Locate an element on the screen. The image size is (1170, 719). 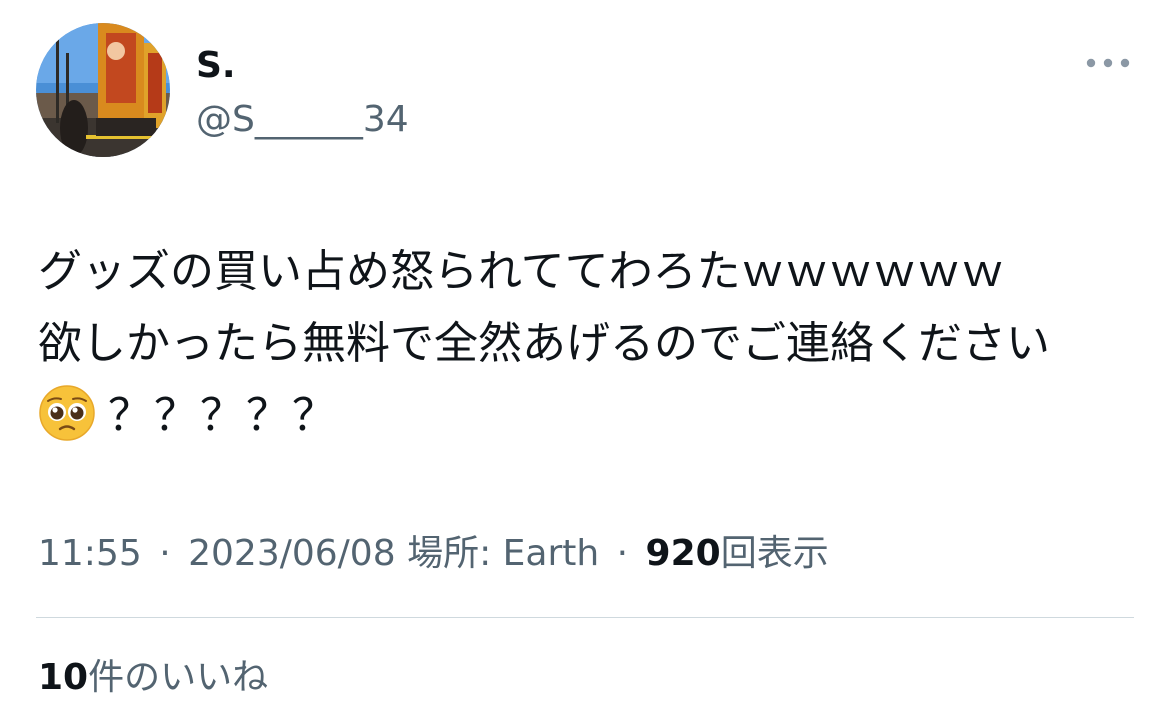
tweet-time: 11:55 is located at coordinates (90, 553).